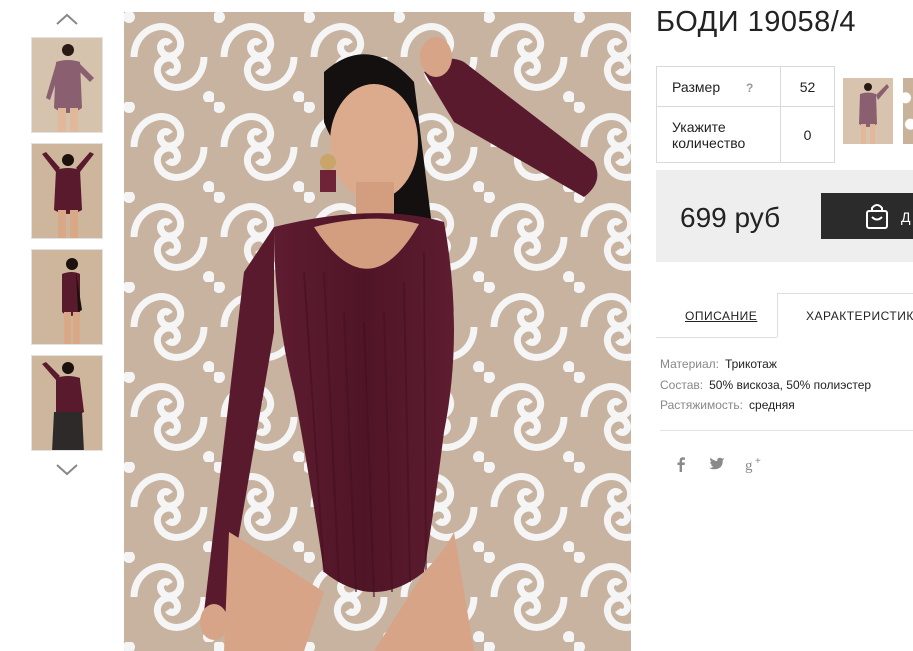 This screenshot has width=913, height=651. Describe the element at coordinates (67, 19) in the screenshot. I see `chevron-up-icon` at that location.